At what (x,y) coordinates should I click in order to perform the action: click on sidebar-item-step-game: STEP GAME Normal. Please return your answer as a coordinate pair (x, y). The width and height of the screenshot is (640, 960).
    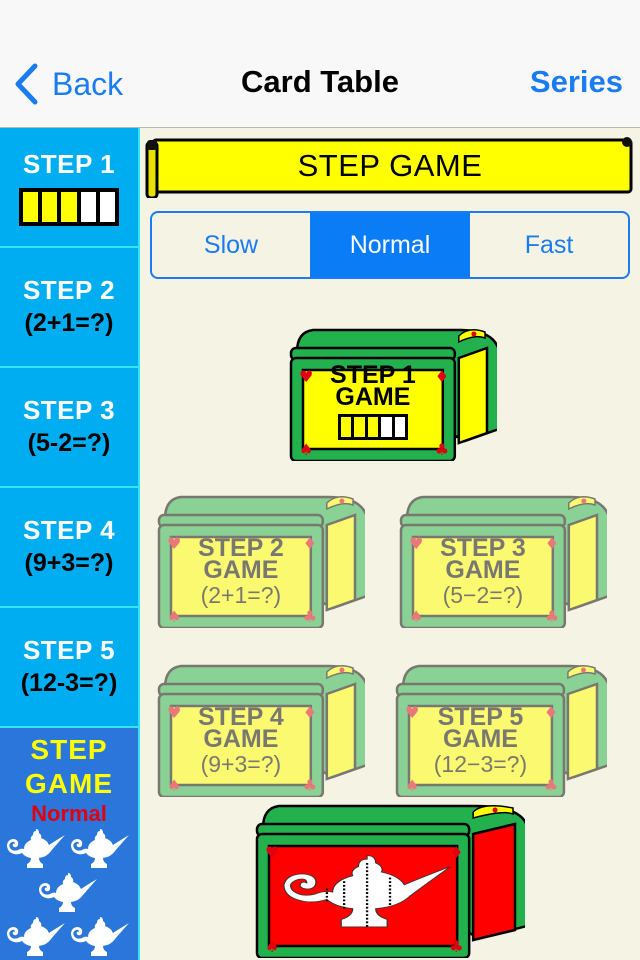
    Looking at the image, I should click on (69, 844).